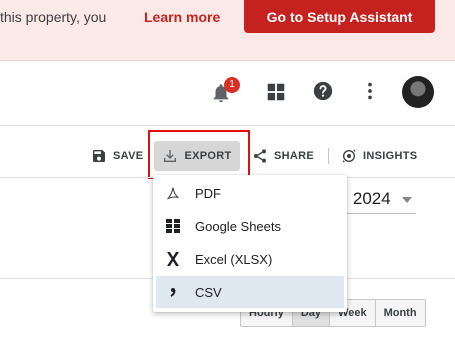  Describe the element at coordinates (208, 292) in the screenshot. I see `csv-label: CSV` at that location.